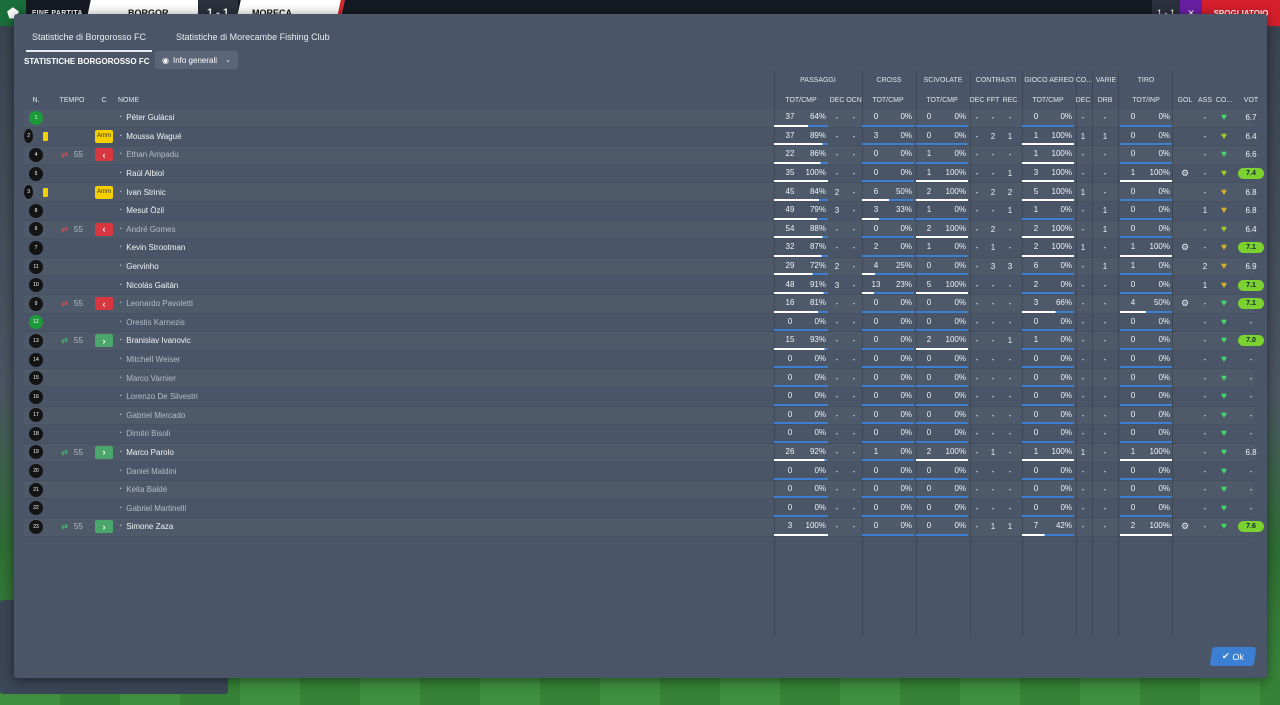 The width and height of the screenshot is (1280, 705). What do you see at coordinates (159, 303) in the screenshot?
I see `player-name: Leonardo Pavoletti` at bounding box center [159, 303].